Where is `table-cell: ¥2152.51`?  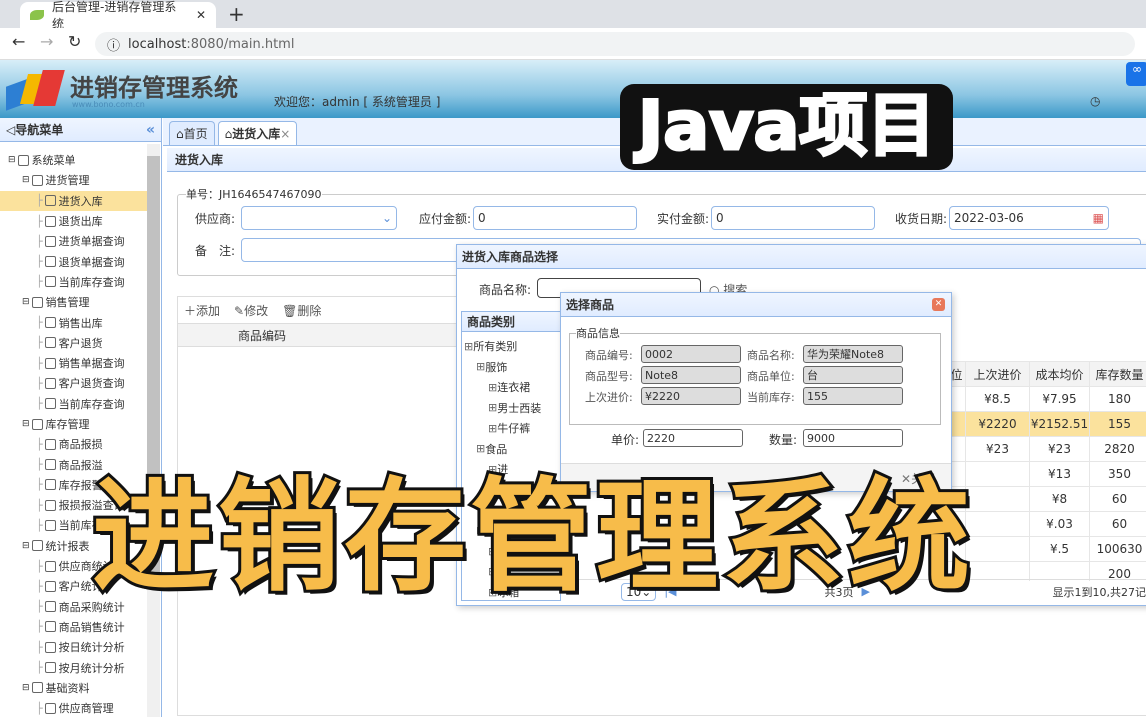 table-cell: ¥2152.51 is located at coordinates (1060, 424).